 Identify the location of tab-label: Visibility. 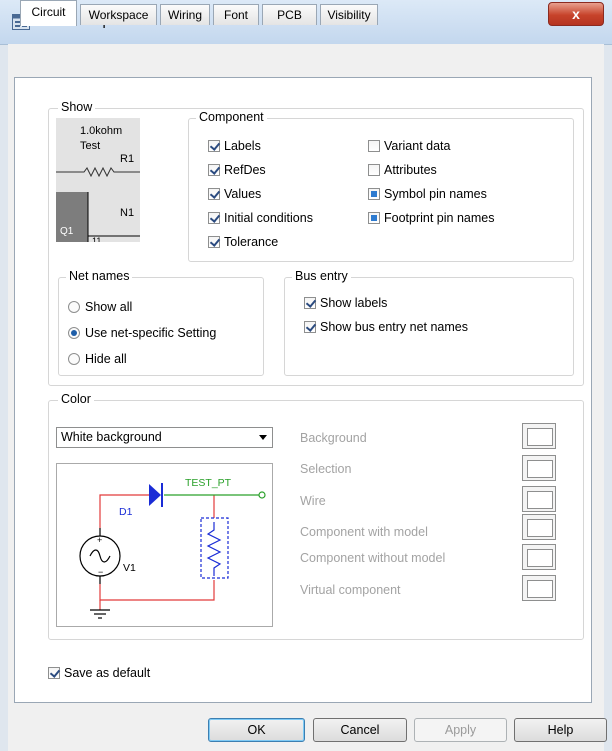
(349, 15).